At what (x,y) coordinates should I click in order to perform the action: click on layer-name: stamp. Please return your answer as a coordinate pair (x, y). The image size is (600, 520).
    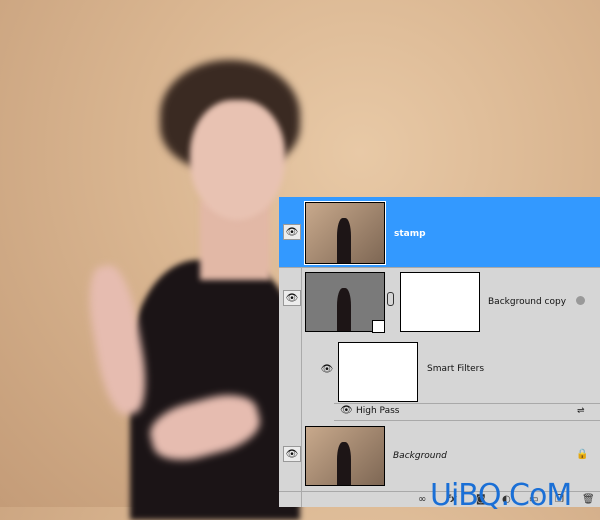
    Looking at the image, I should click on (410, 234).